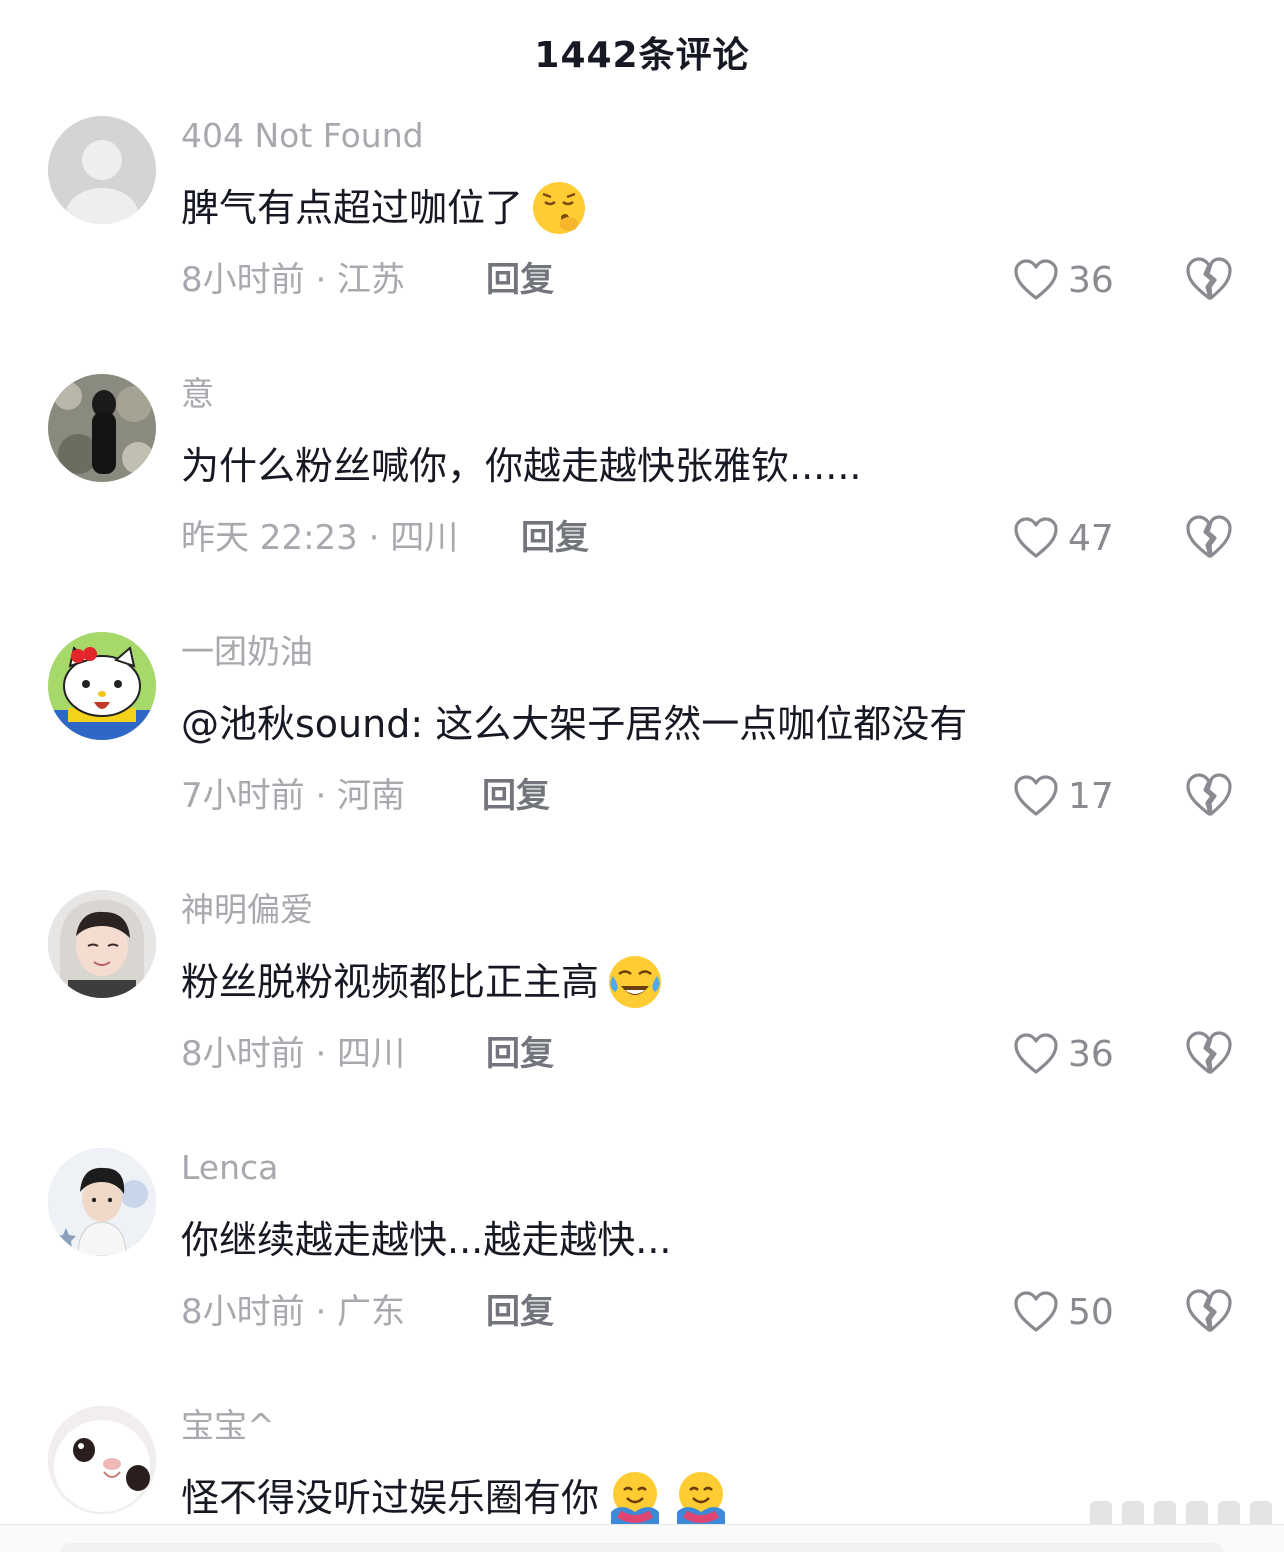  What do you see at coordinates (390, 1498) in the screenshot?
I see `comment-text-body: 怪不得没听过娱乐圈有你` at bounding box center [390, 1498].